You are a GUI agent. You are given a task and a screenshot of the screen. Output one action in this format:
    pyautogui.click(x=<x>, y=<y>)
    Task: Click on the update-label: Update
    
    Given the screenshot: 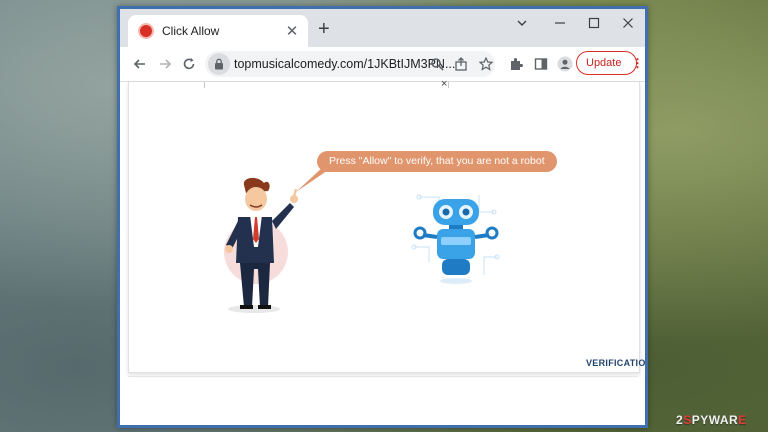 What is the action you would take?
    pyautogui.click(x=604, y=63)
    